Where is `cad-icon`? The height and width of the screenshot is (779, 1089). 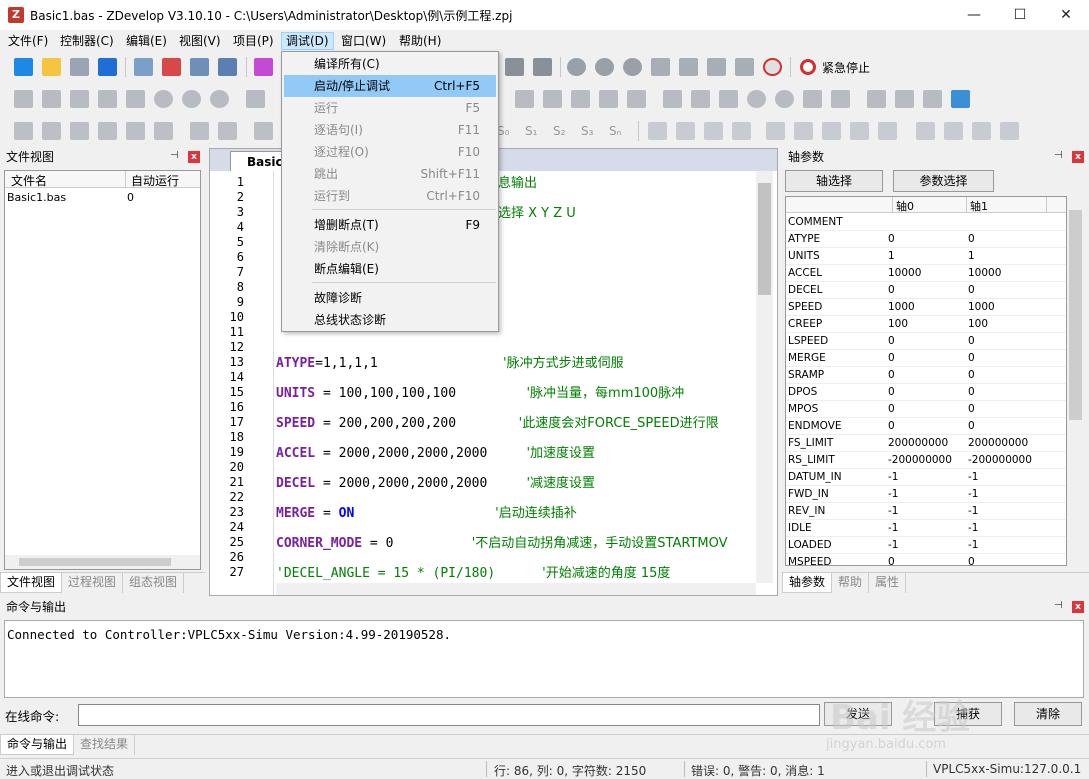
cad-icon is located at coordinates (840, 99).